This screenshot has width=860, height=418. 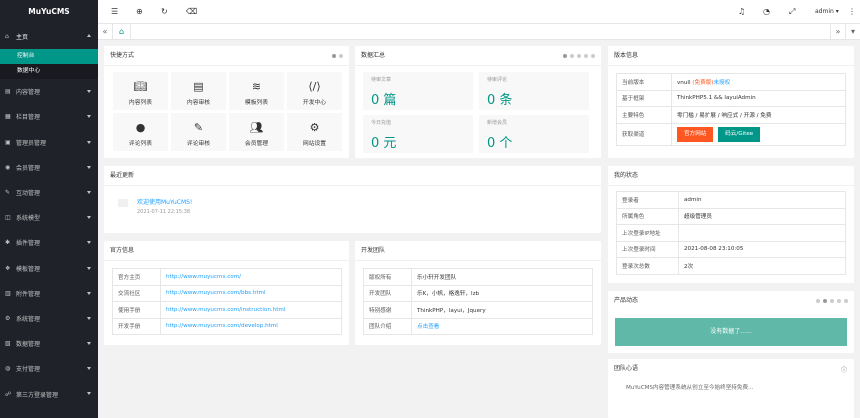 I want to click on tab-bar: « ⌂ » ▾, so click(x=479, y=32).